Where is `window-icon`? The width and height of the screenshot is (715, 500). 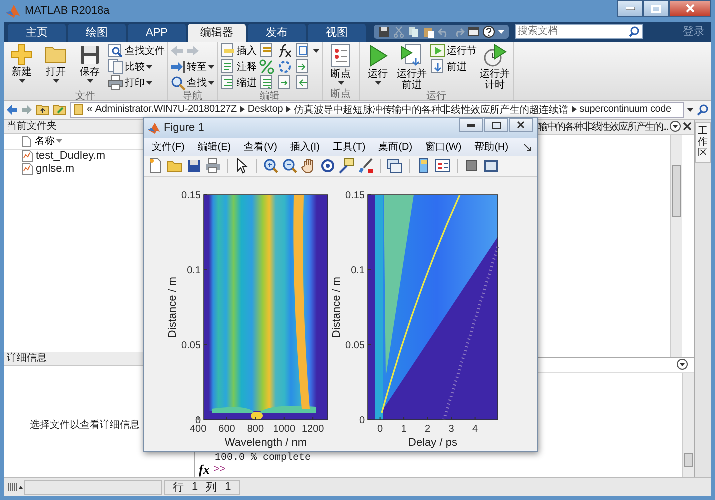
window-icon is located at coordinates (474, 32).